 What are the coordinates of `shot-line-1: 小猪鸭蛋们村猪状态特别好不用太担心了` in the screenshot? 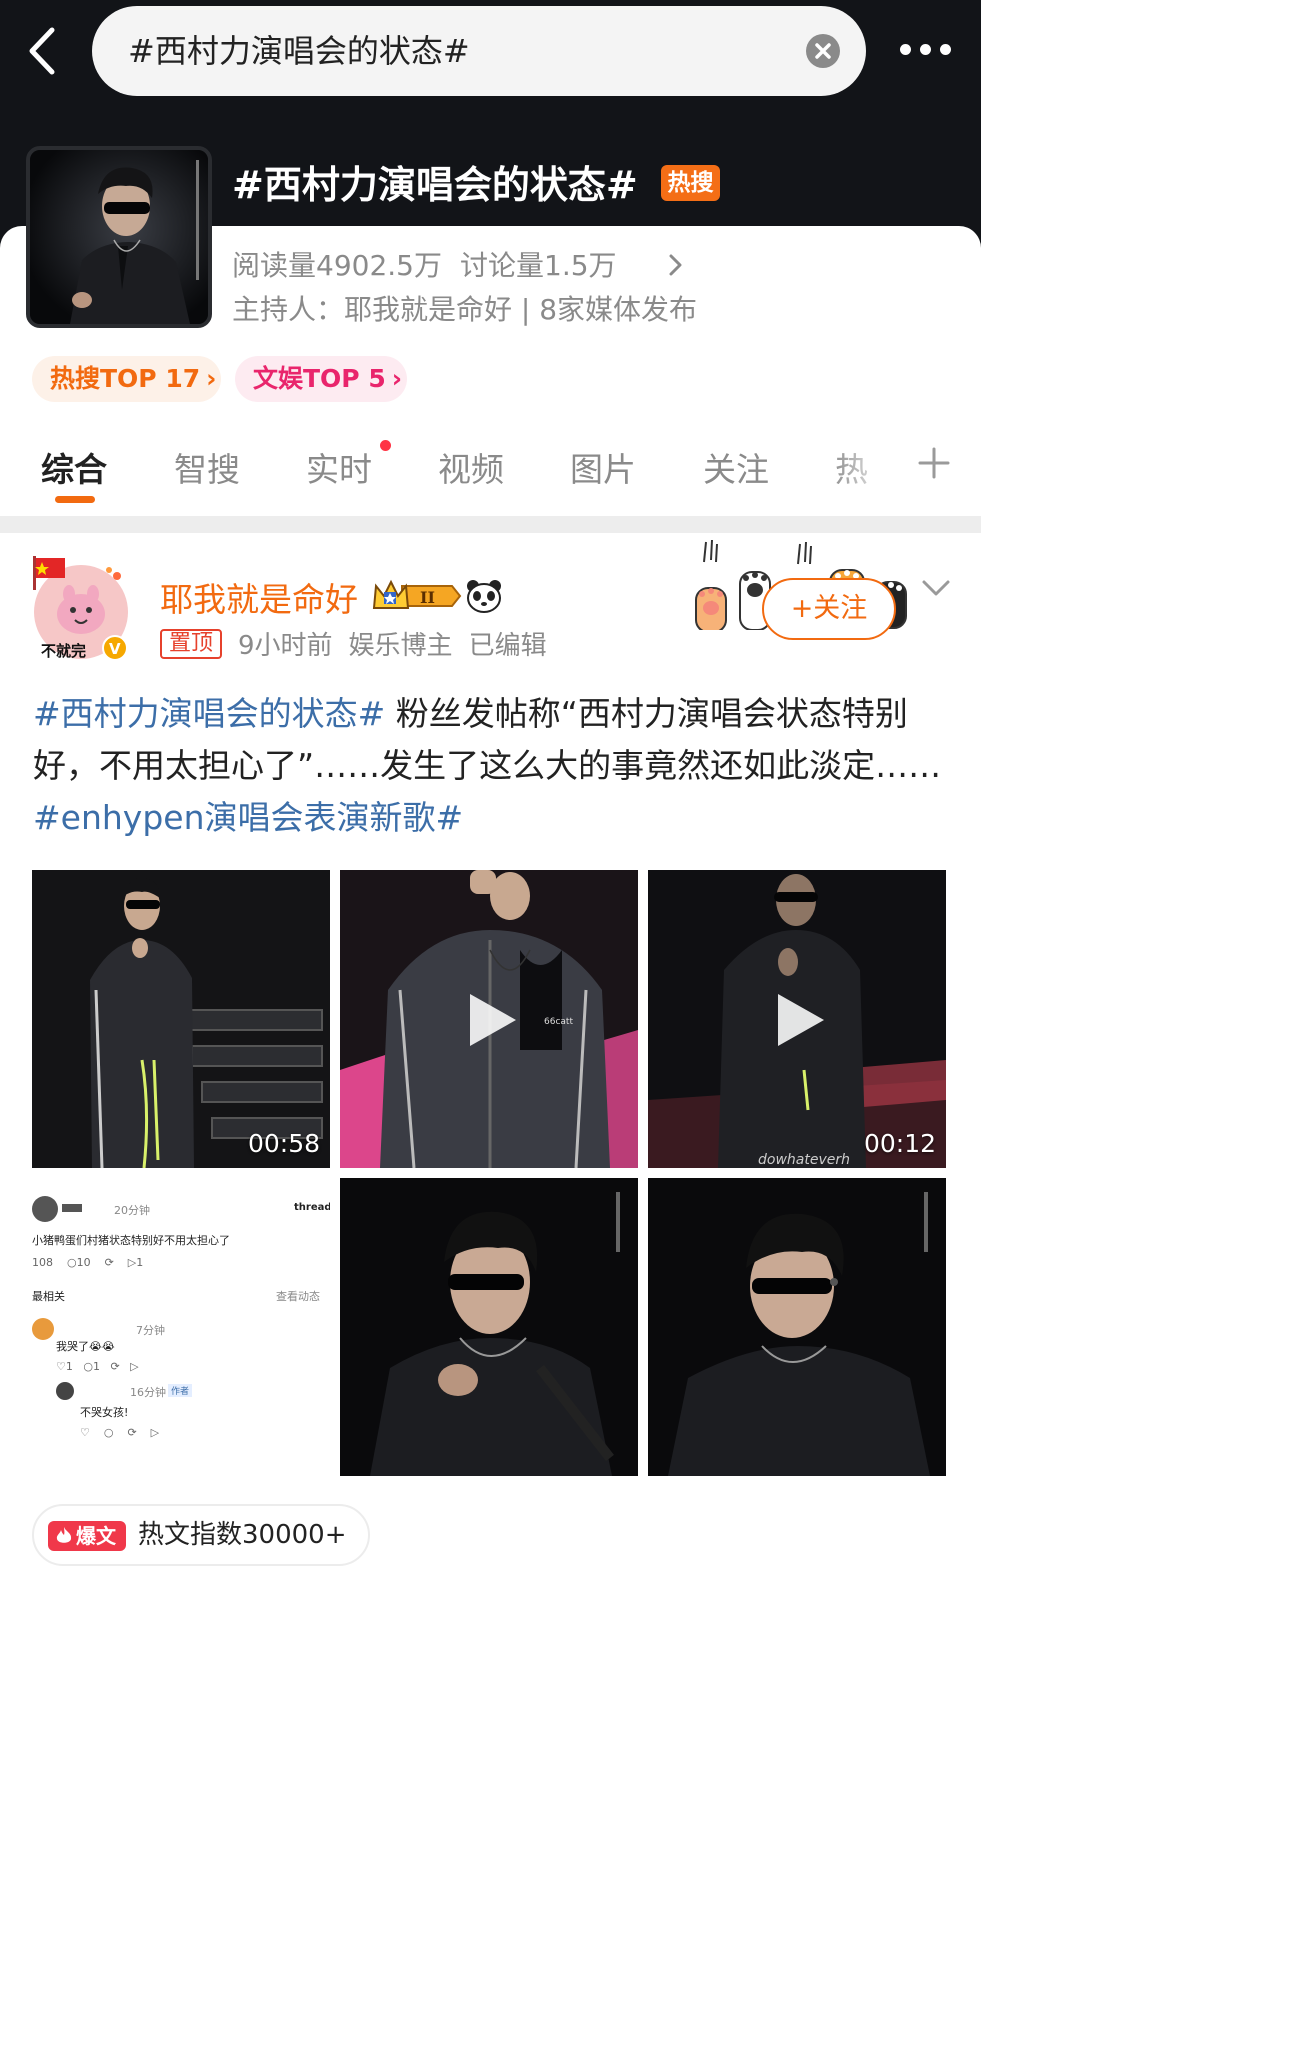 It's located at (131, 1240).